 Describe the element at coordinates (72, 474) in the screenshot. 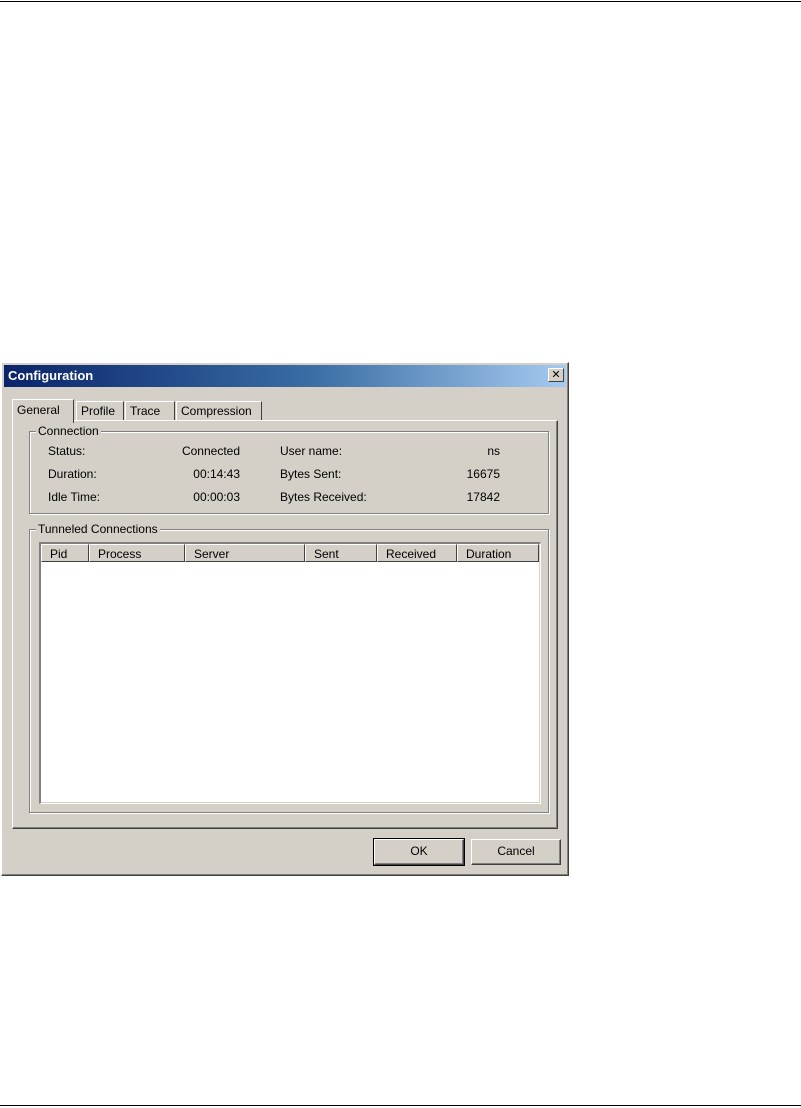

I see `duration-label: Duration:` at that location.